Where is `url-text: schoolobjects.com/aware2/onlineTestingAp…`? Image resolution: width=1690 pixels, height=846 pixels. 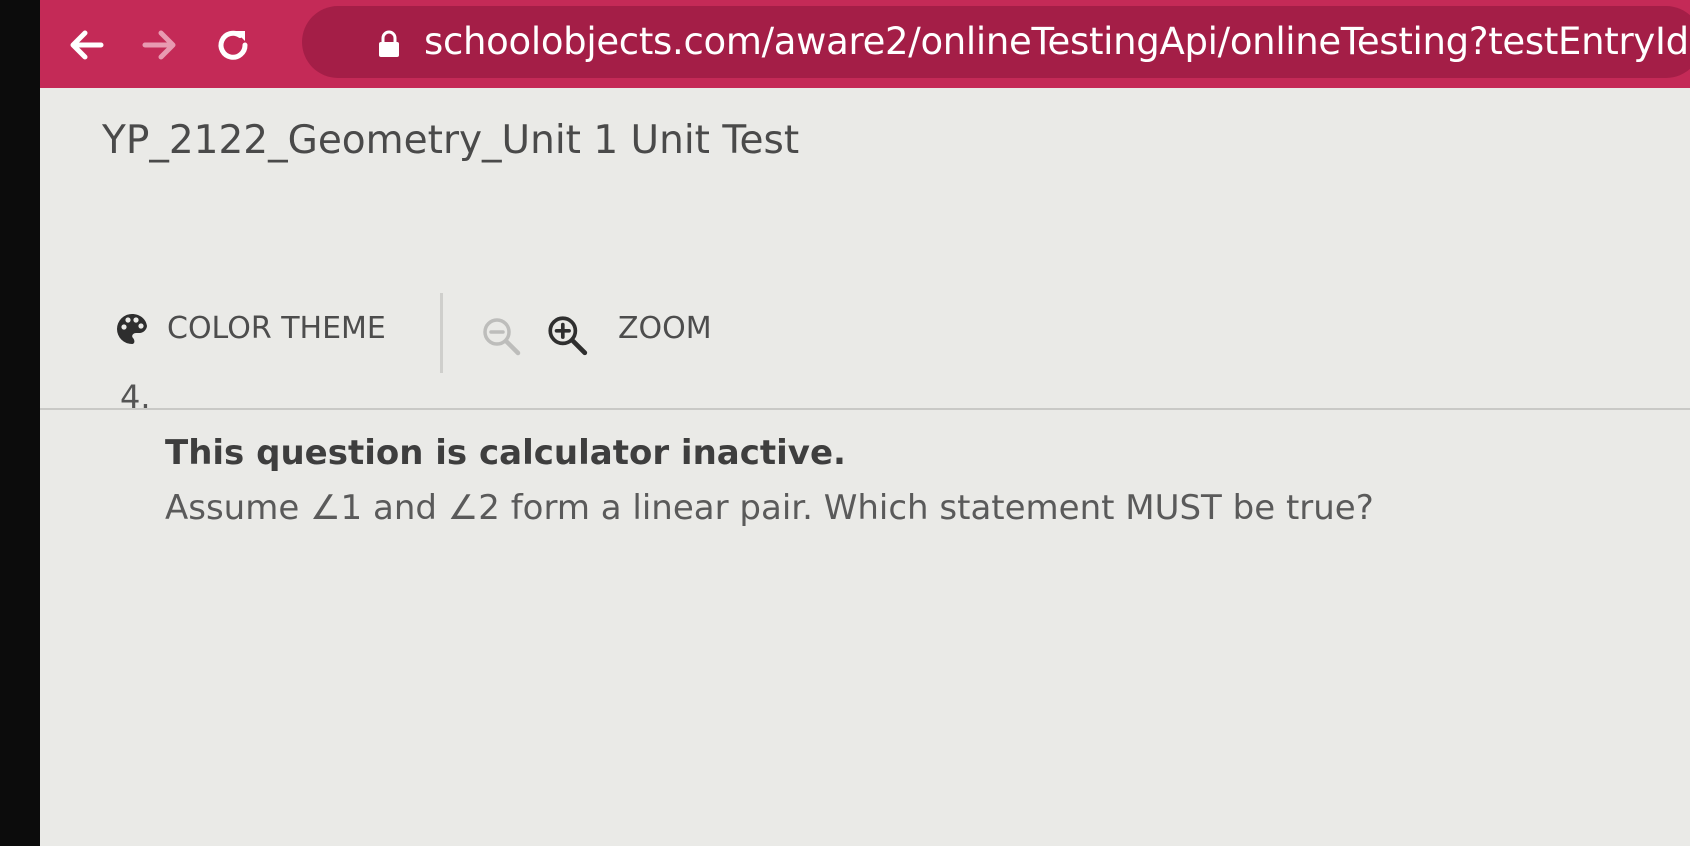
url-text: schoolobjects.com/aware2/onlineTestingAp… is located at coordinates (1057, 41).